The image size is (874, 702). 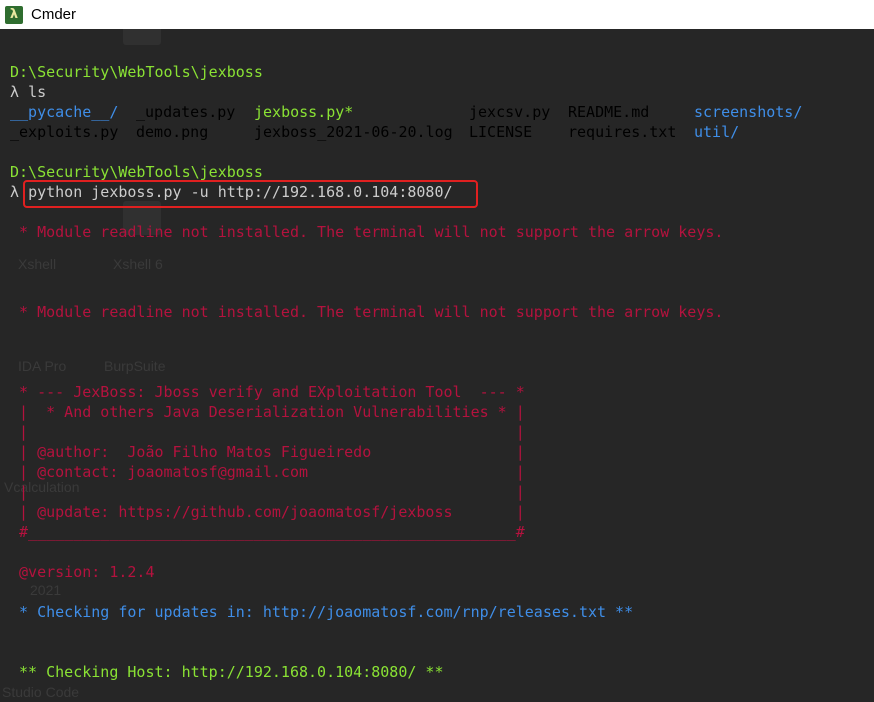 What do you see at coordinates (172, 132) in the screenshot?
I see `ls-entry: demo.png` at bounding box center [172, 132].